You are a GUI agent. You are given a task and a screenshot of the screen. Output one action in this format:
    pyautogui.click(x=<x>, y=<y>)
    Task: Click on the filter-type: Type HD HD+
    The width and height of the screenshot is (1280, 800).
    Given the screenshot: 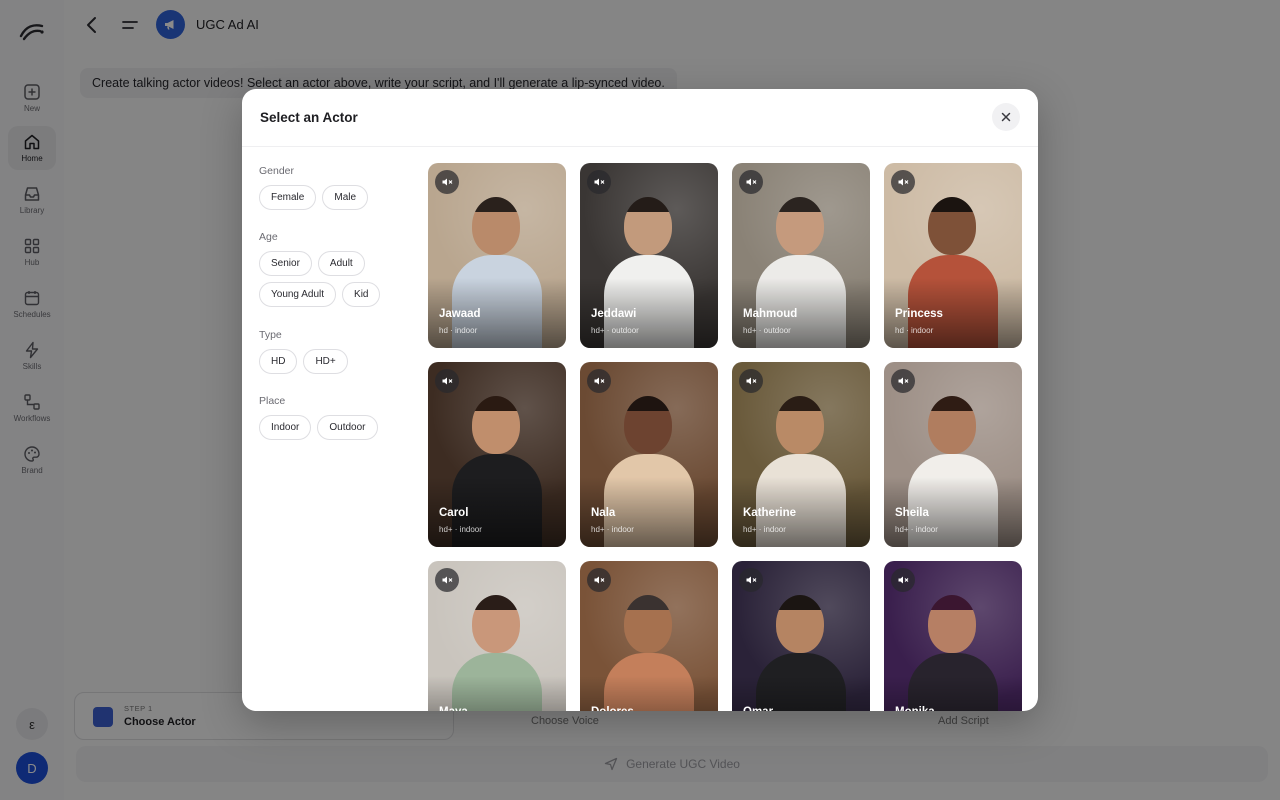 What is the action you would take?
    pyautogui.click(x=334, y=351)
    